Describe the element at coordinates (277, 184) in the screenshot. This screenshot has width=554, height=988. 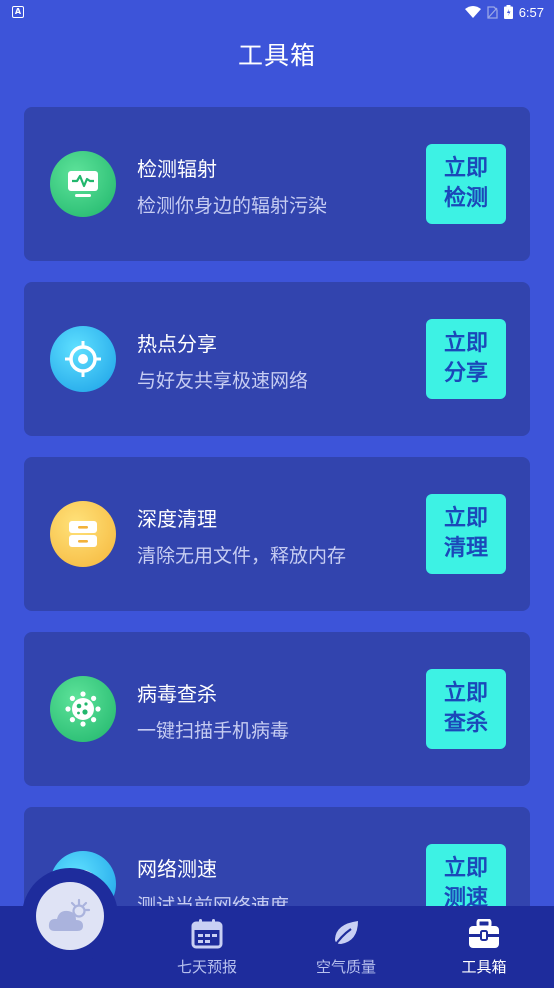
I see `tool-card-radiation: 检测辐射 检测你身边的辐射污染 立即 检测` at that location.